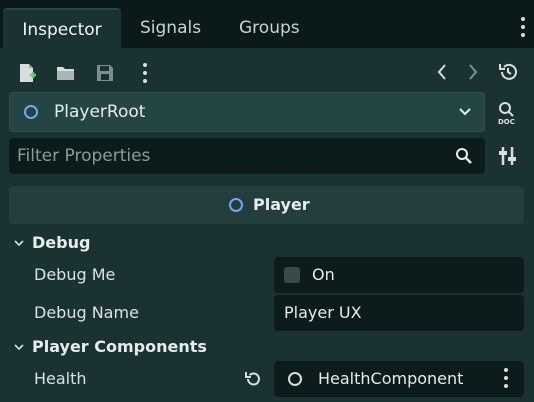  I want to click on open-folder-icon, so click(66, 73).